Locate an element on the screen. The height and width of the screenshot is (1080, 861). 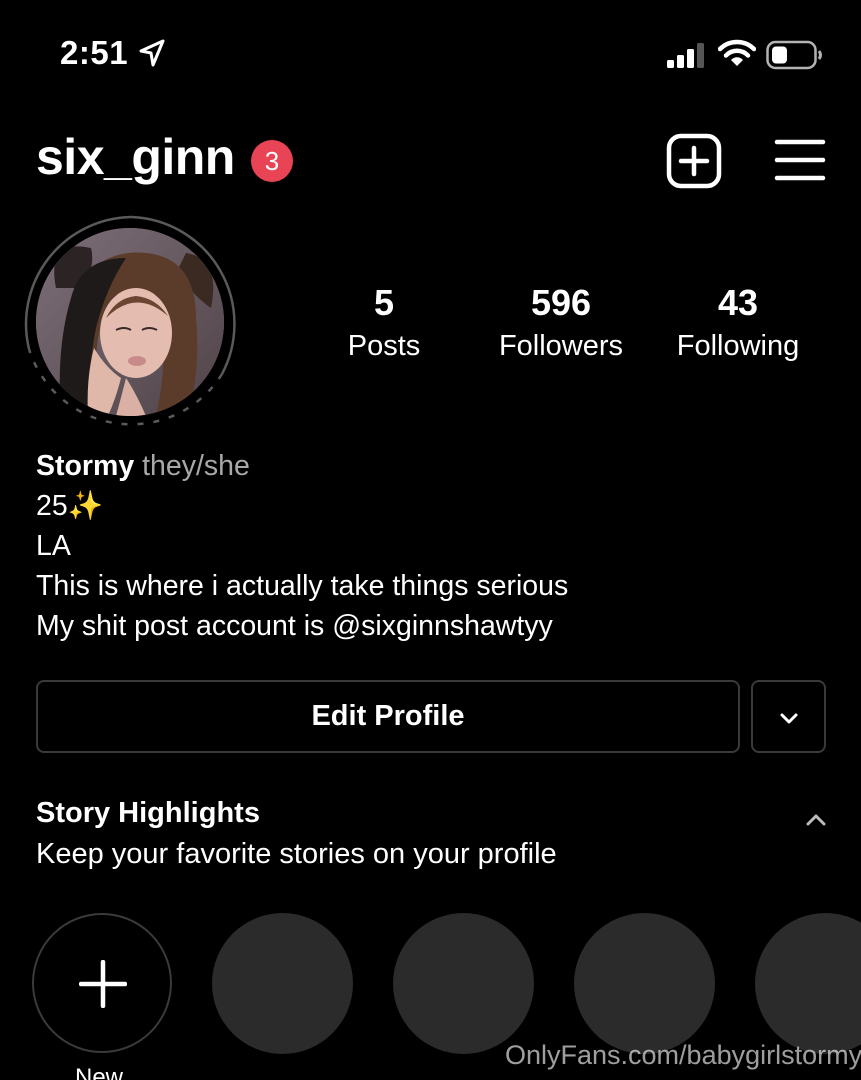
pronouns: they/she is located at coordinates (196, 466).